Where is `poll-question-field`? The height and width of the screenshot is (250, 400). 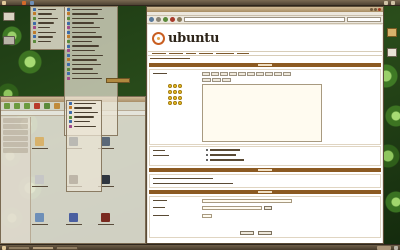
poll-question-field is located at coordinates (247, 201).